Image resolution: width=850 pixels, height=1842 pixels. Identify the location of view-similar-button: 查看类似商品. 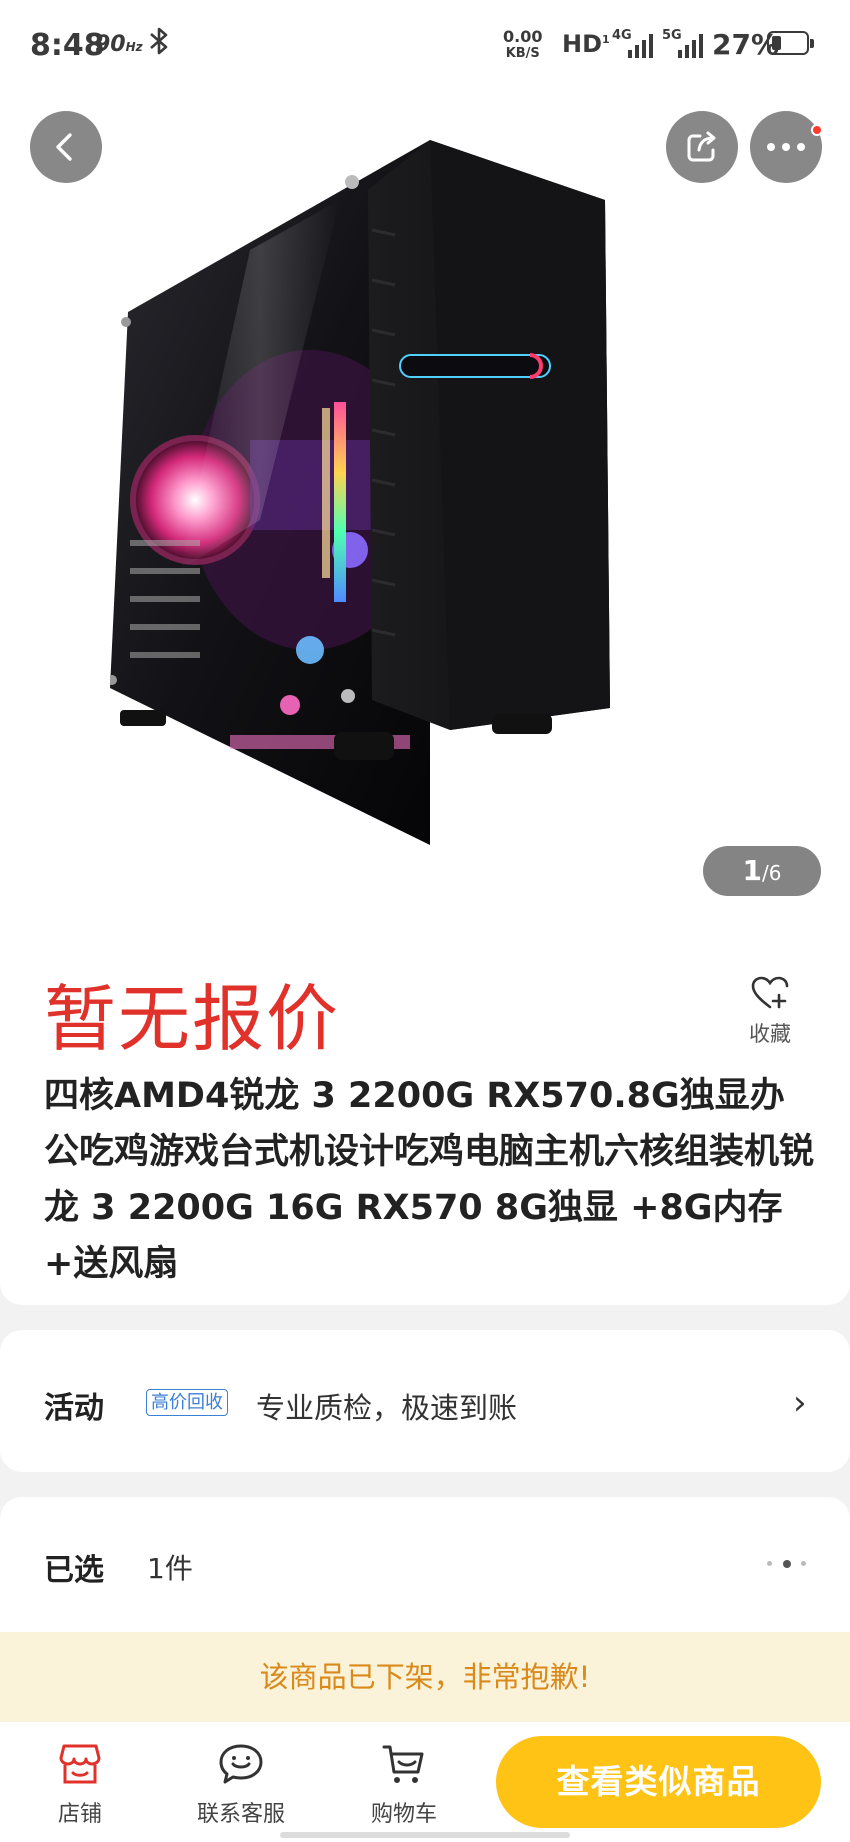
(658, 1782).